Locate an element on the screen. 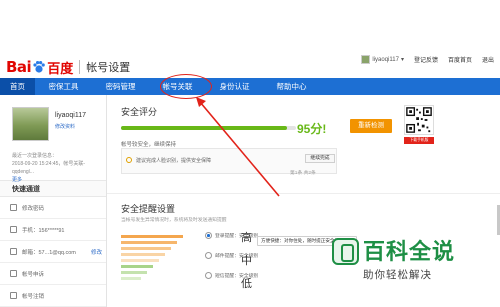 This screenshot has height=307, width=500. security-status: 帐号较安全，继续保持 is located at coordinates (149, 145).